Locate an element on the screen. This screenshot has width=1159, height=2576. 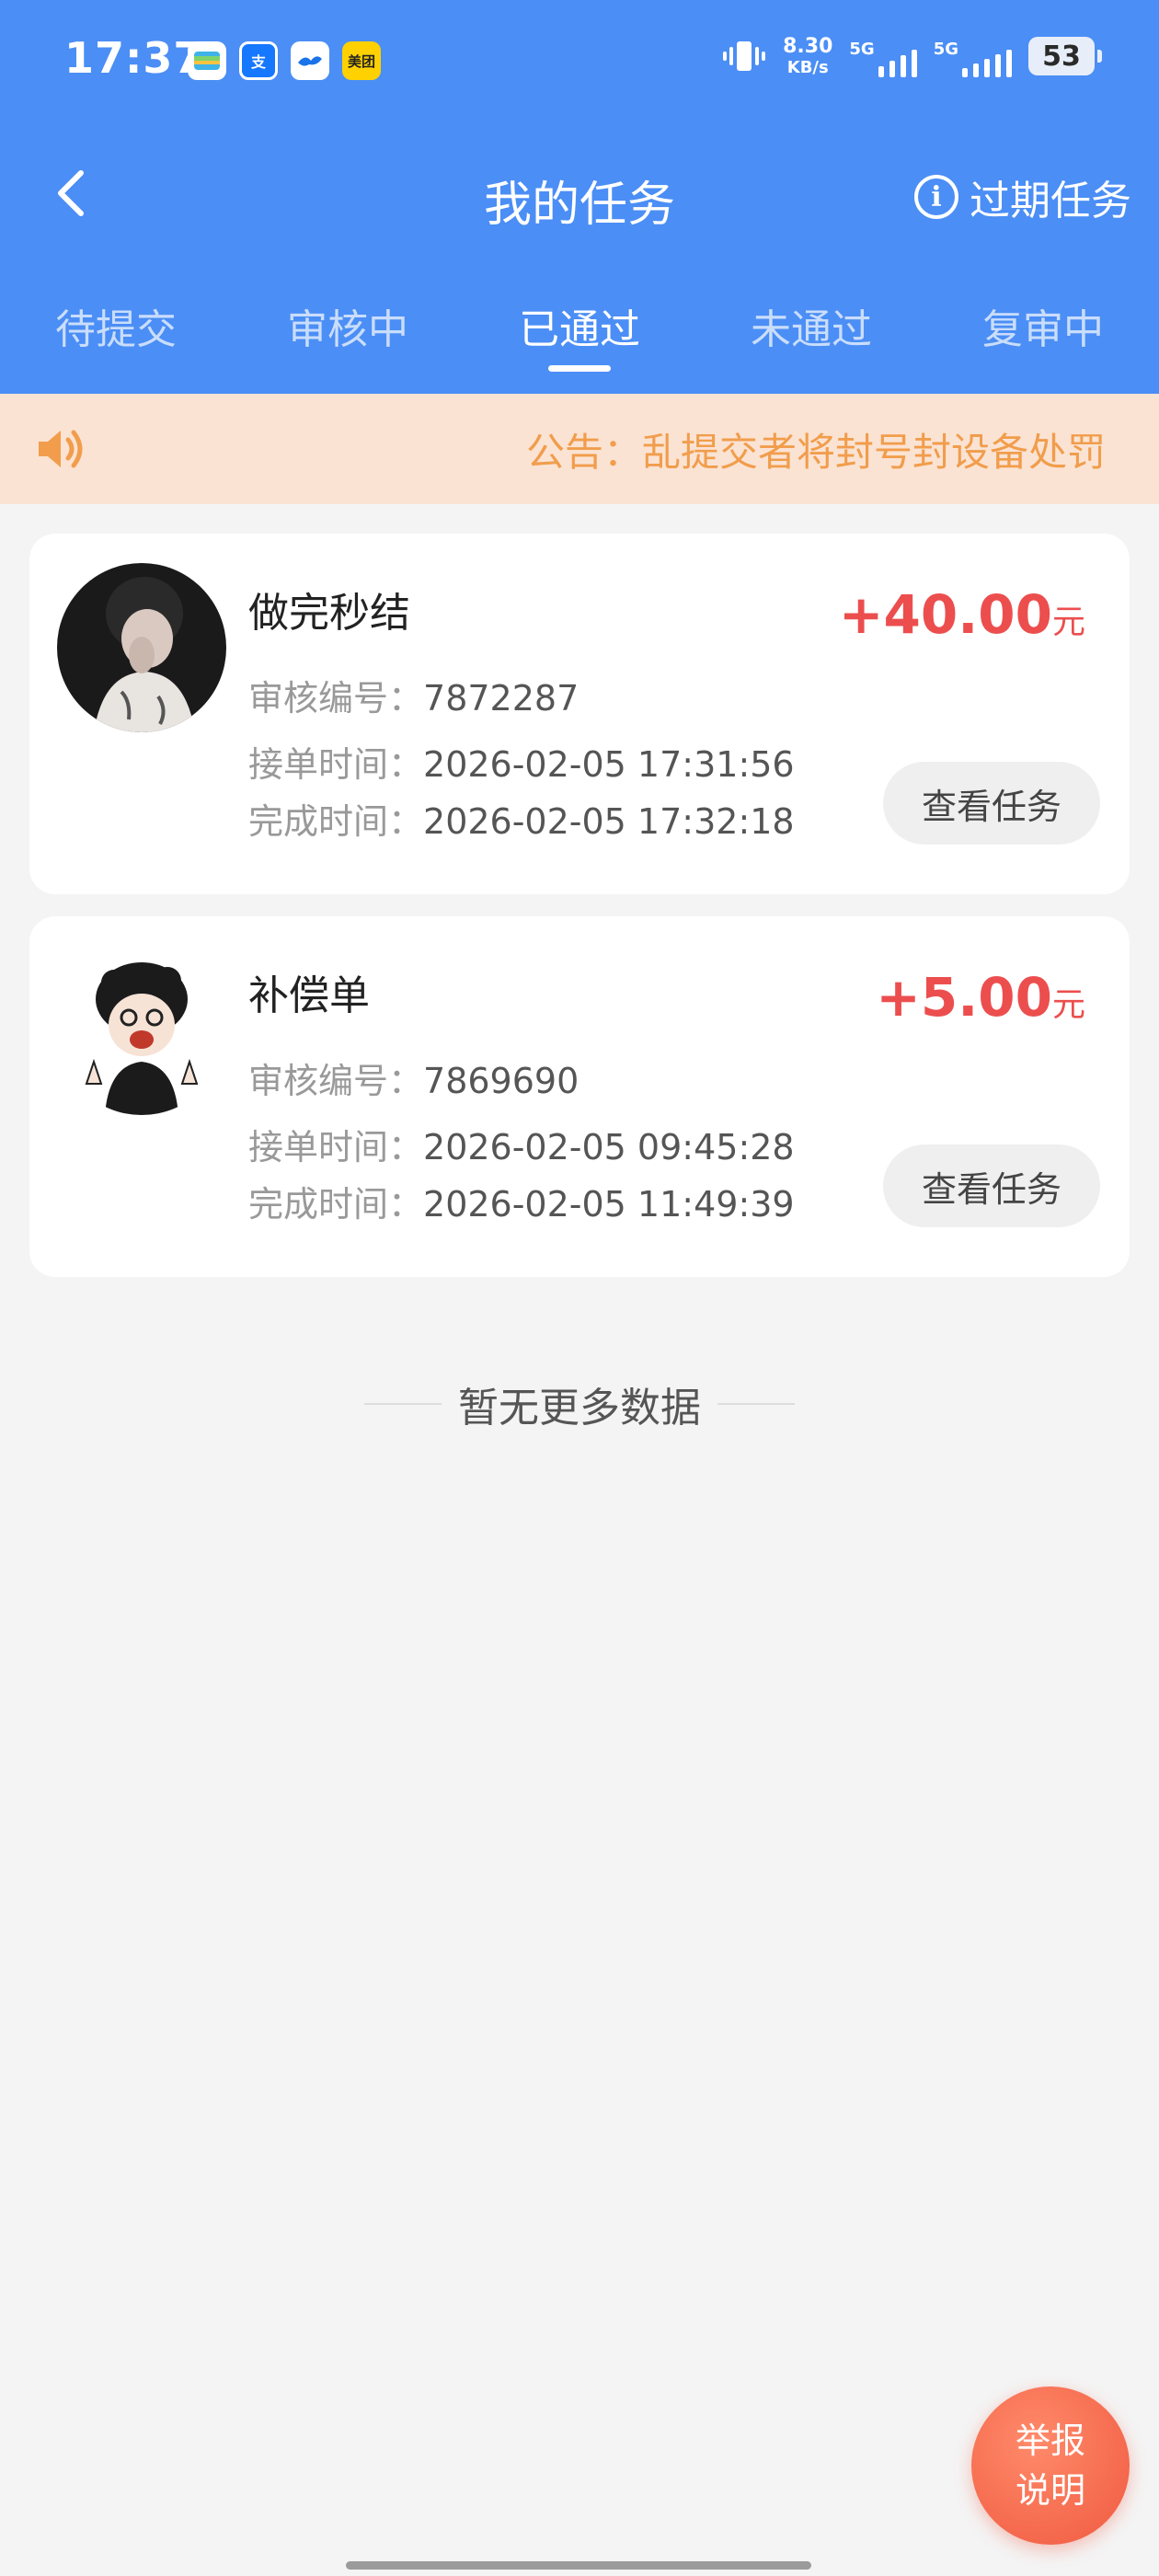
tab-rejected: 未通过 is located at coordinates (811, 335).